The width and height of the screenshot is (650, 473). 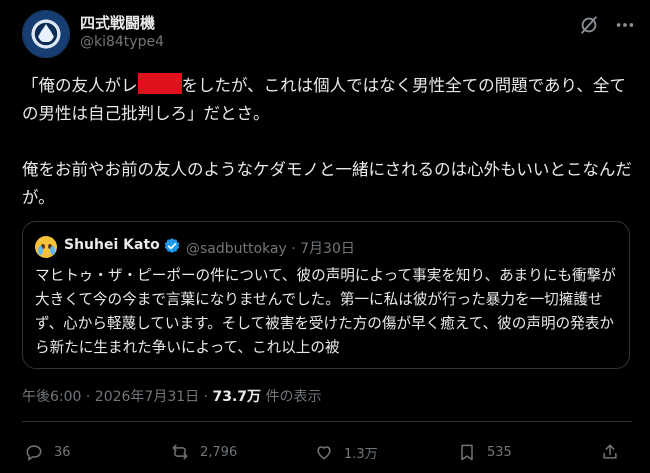 What do you see at coordinates (361, 454) in the screenshot?
I see `like-count: 1.3万` at bounding box center [361, 454].